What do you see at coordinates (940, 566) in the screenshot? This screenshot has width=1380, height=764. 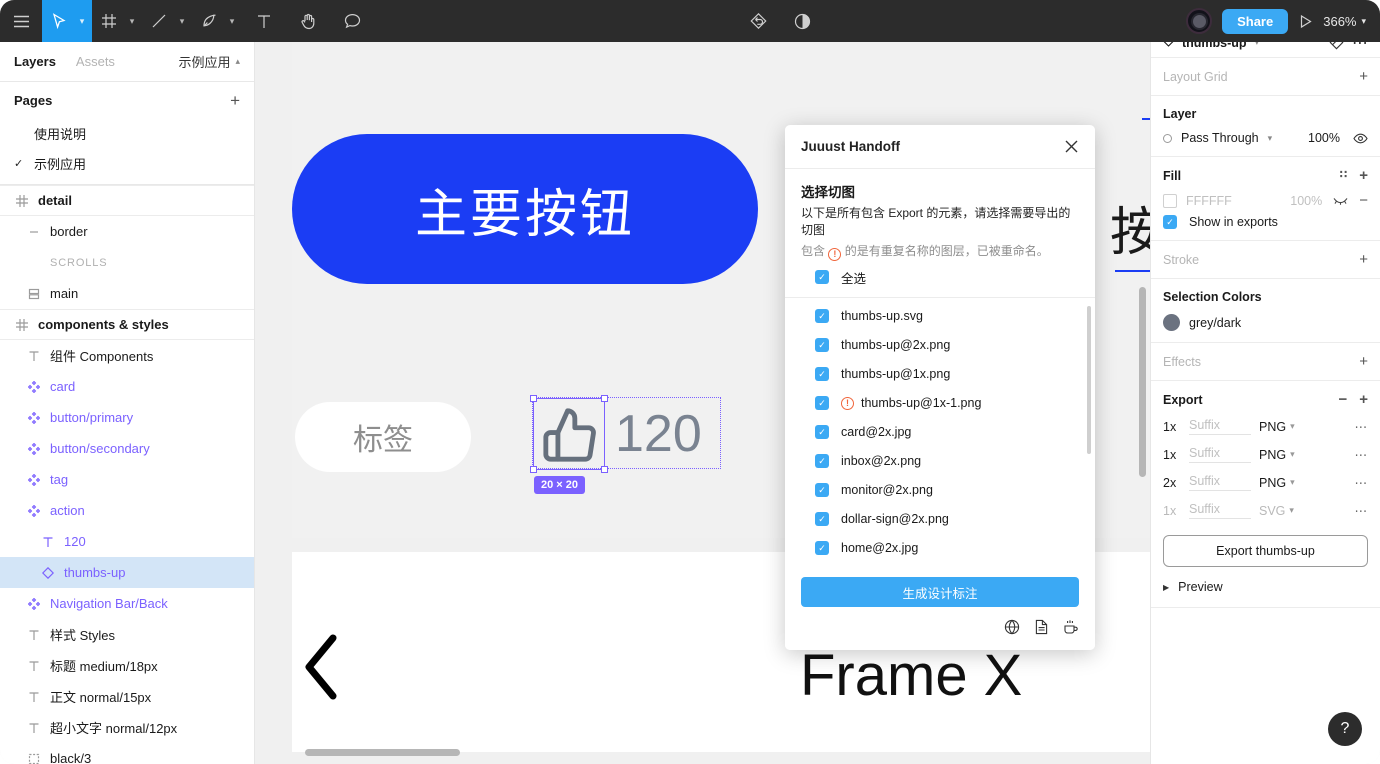 I see `export-file-row: ✓card@1x.png` at bounding box center [940, 566].